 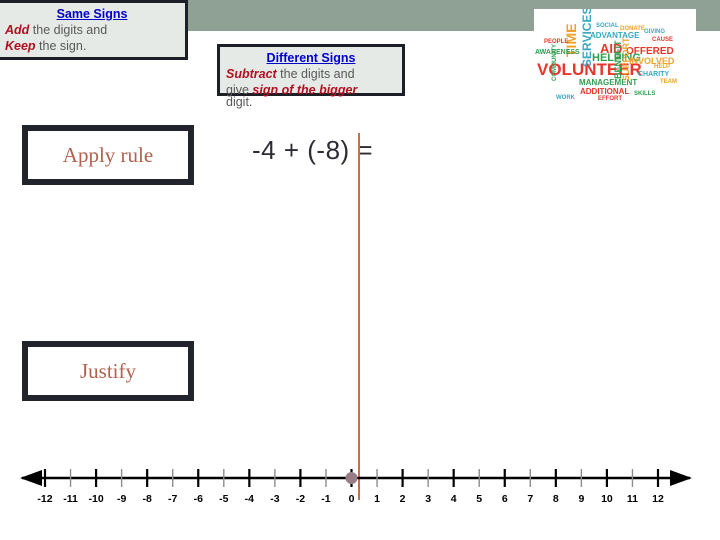 I want to click on word-cloud-word: GIVING, so click(x=655, y=32).